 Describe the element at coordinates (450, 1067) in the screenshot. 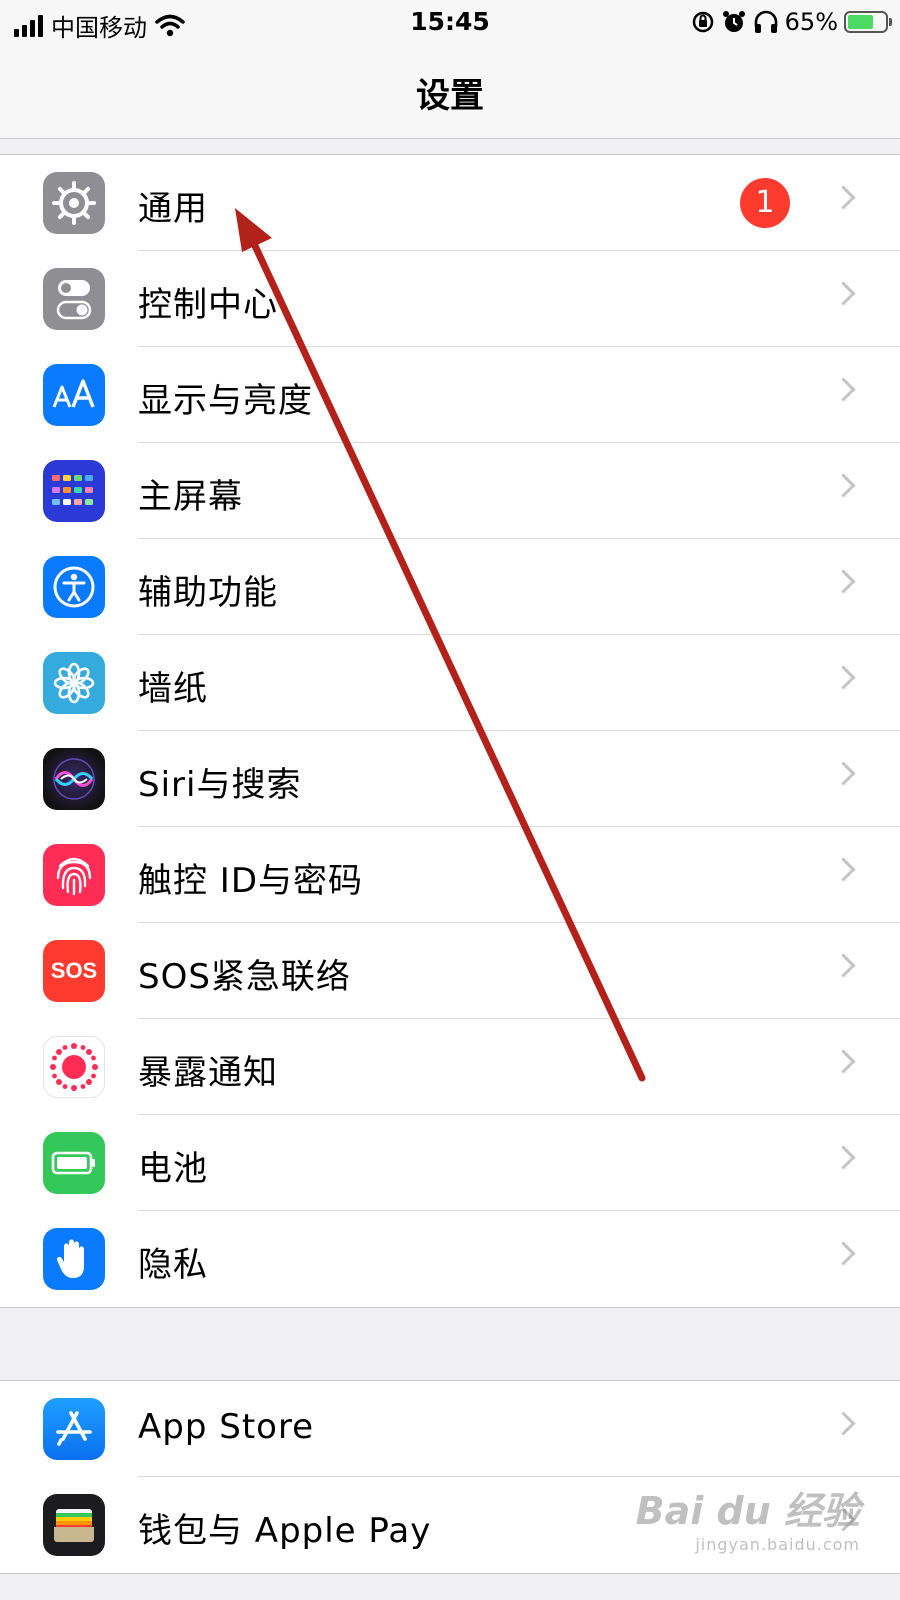

I see `settings-item-exposure-notifications: 暴露通知` at that location.